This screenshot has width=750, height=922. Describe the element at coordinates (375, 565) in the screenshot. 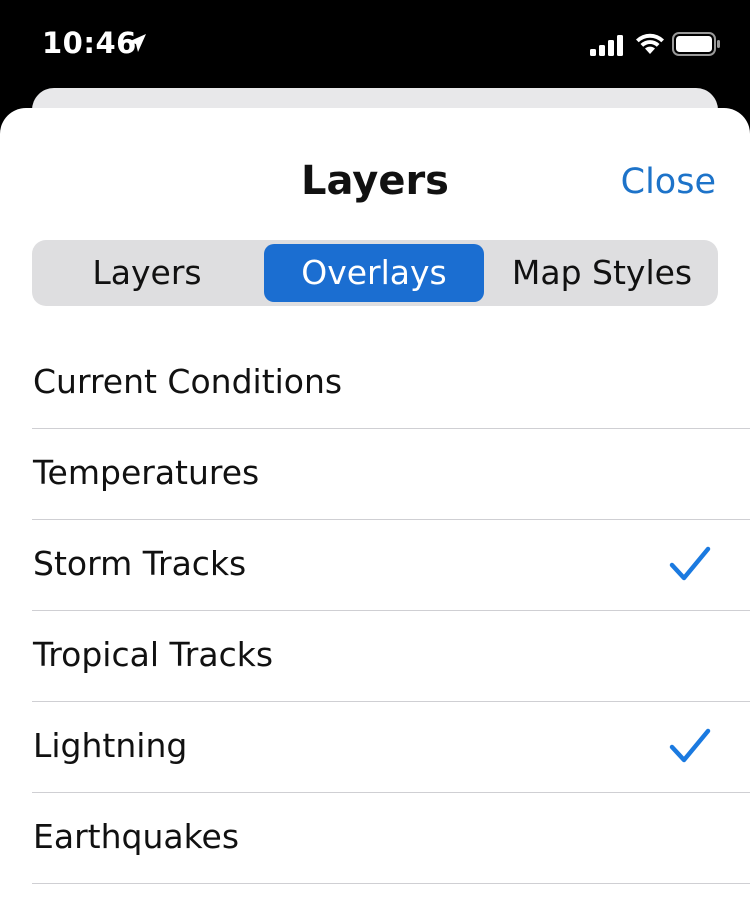

I see `list-item-storm-tracks: Storm Tracks` at that location.